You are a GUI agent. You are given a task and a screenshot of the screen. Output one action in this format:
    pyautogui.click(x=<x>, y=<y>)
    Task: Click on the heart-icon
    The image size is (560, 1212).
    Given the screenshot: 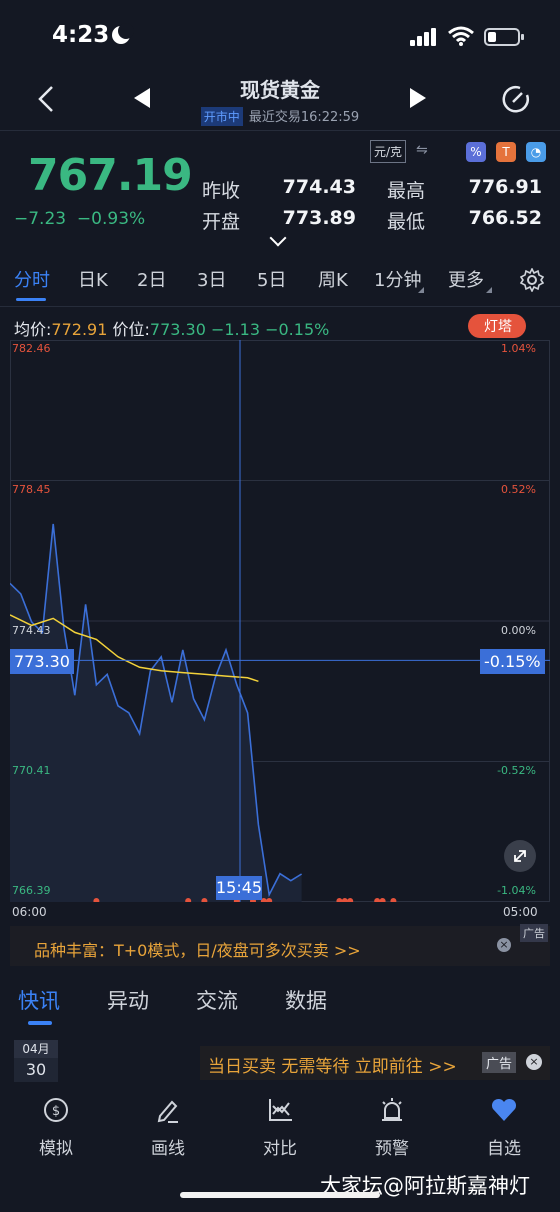 What is the action you would take?
    pyautogui.click(x=504, y=1109)
    